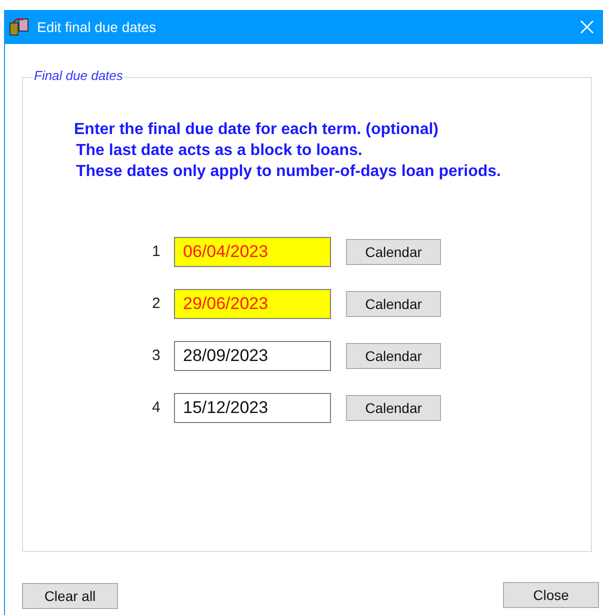 The image size is (603, 615). Describe the element at coordinates (252, 356) in the screenshot. I see `date-field: 28/09/2023` at that location.